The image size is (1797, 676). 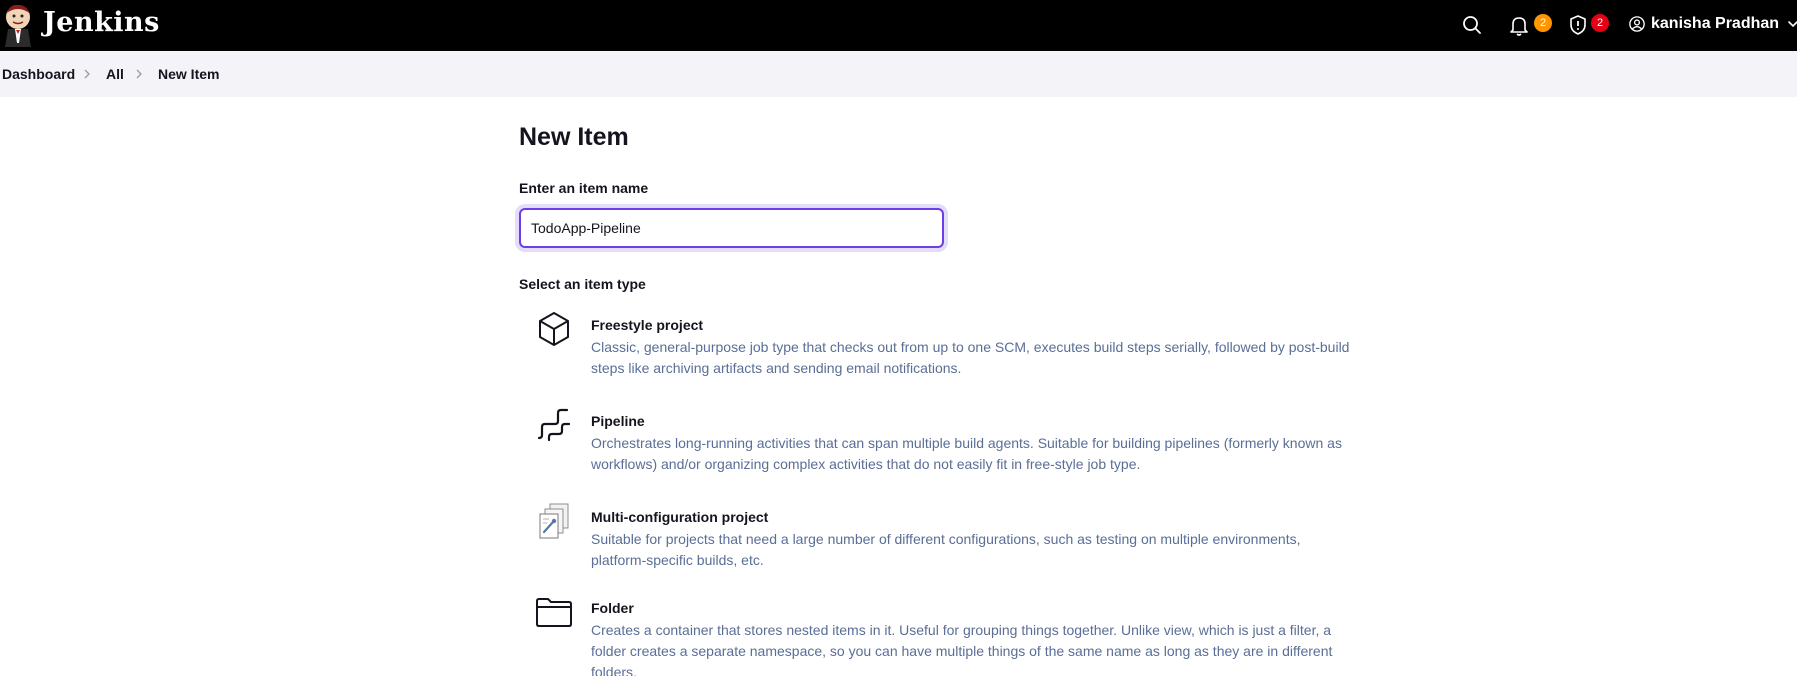 What do you see at coordinates (618, 421) in the screenshot?
I see `item-type-name: Pipeline` at bounding box center [618, 421].